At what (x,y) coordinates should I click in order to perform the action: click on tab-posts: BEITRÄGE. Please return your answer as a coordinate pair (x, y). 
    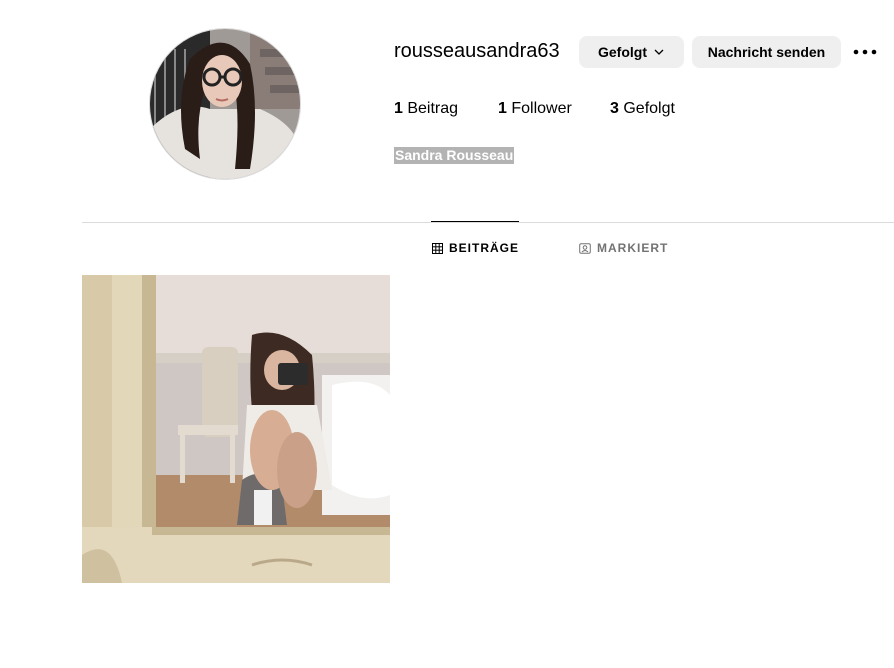
    Looking at the image, I should click on (475, 248).